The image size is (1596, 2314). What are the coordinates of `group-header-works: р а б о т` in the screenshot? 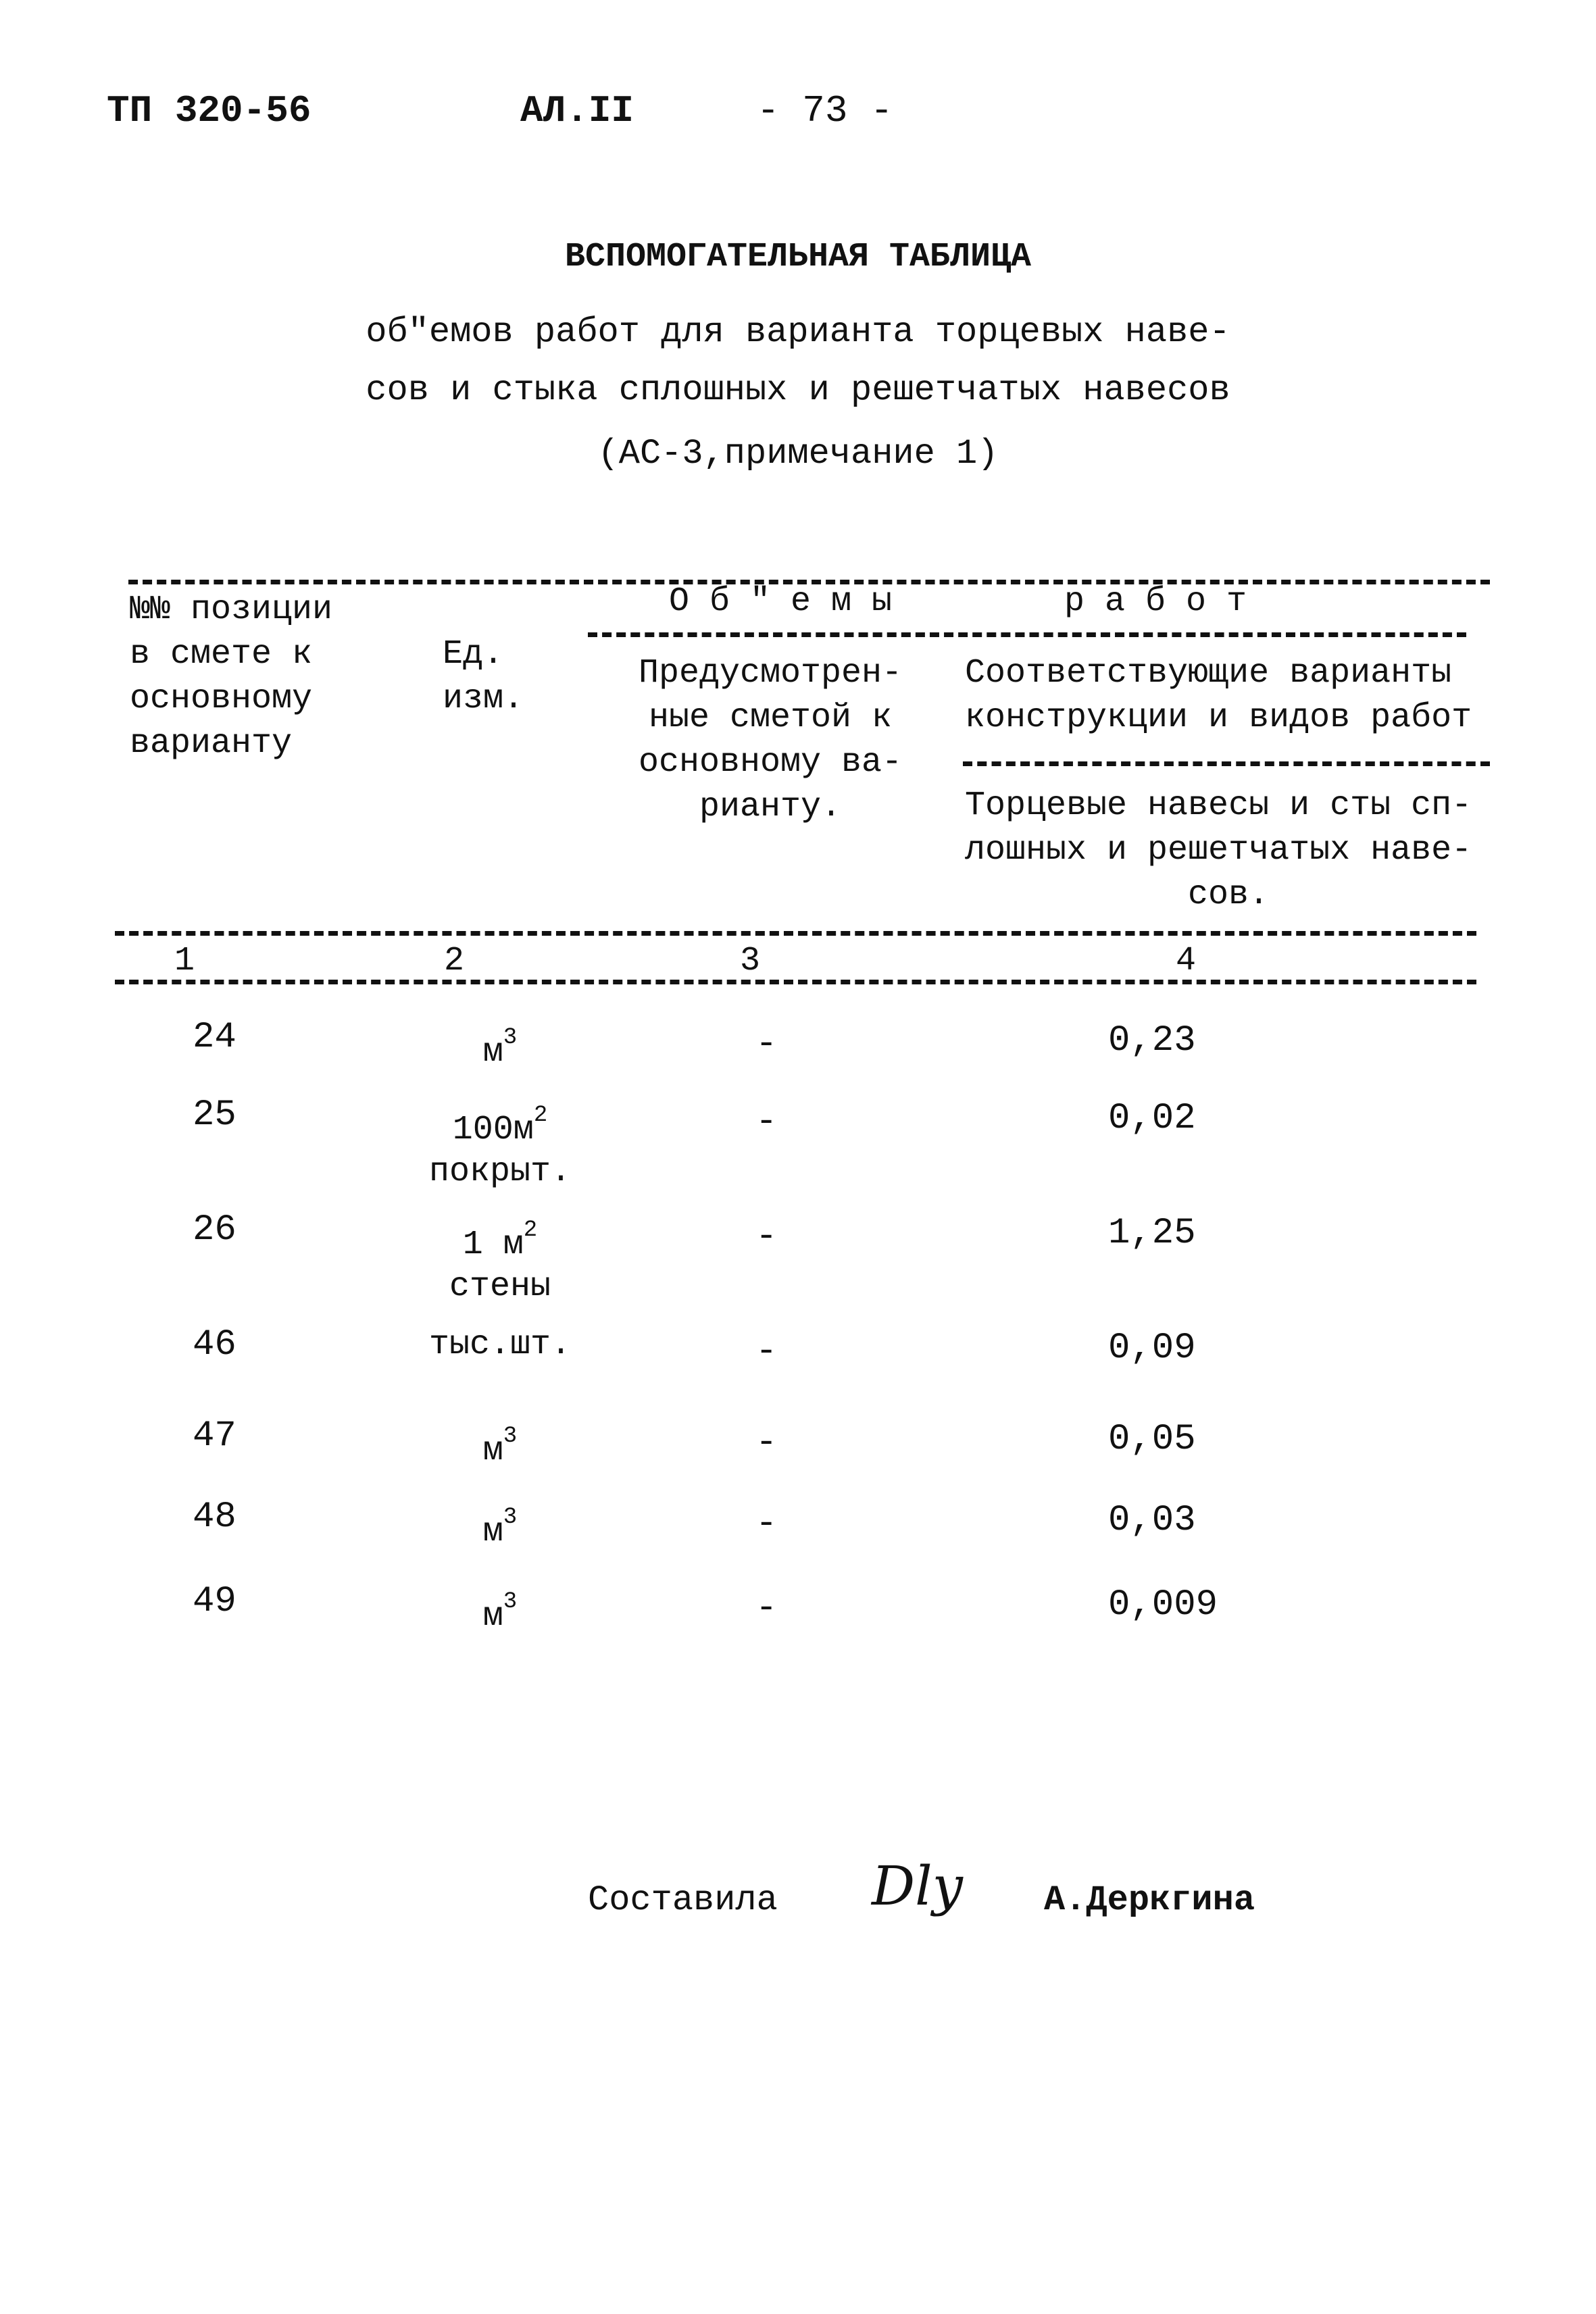 It's located at (1155, 601).